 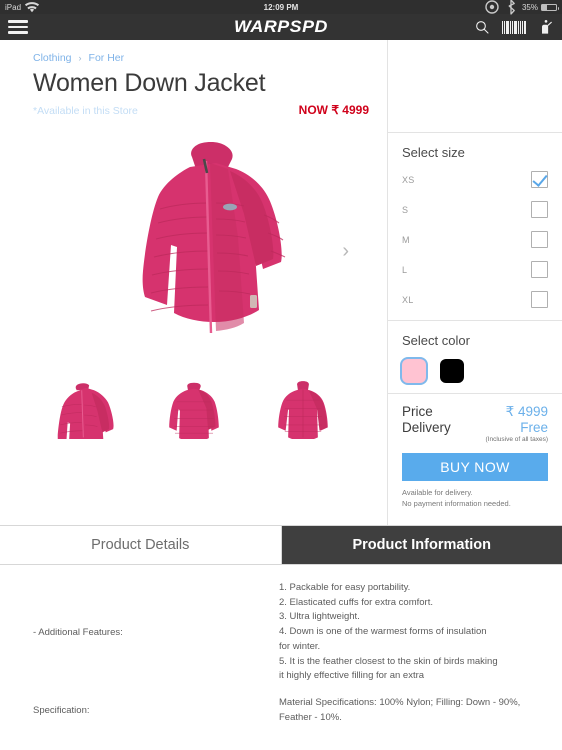 What do you see at coordinates (482, 27) in the screenshot?
I see `search-icon` at bounding box center [482, 27].